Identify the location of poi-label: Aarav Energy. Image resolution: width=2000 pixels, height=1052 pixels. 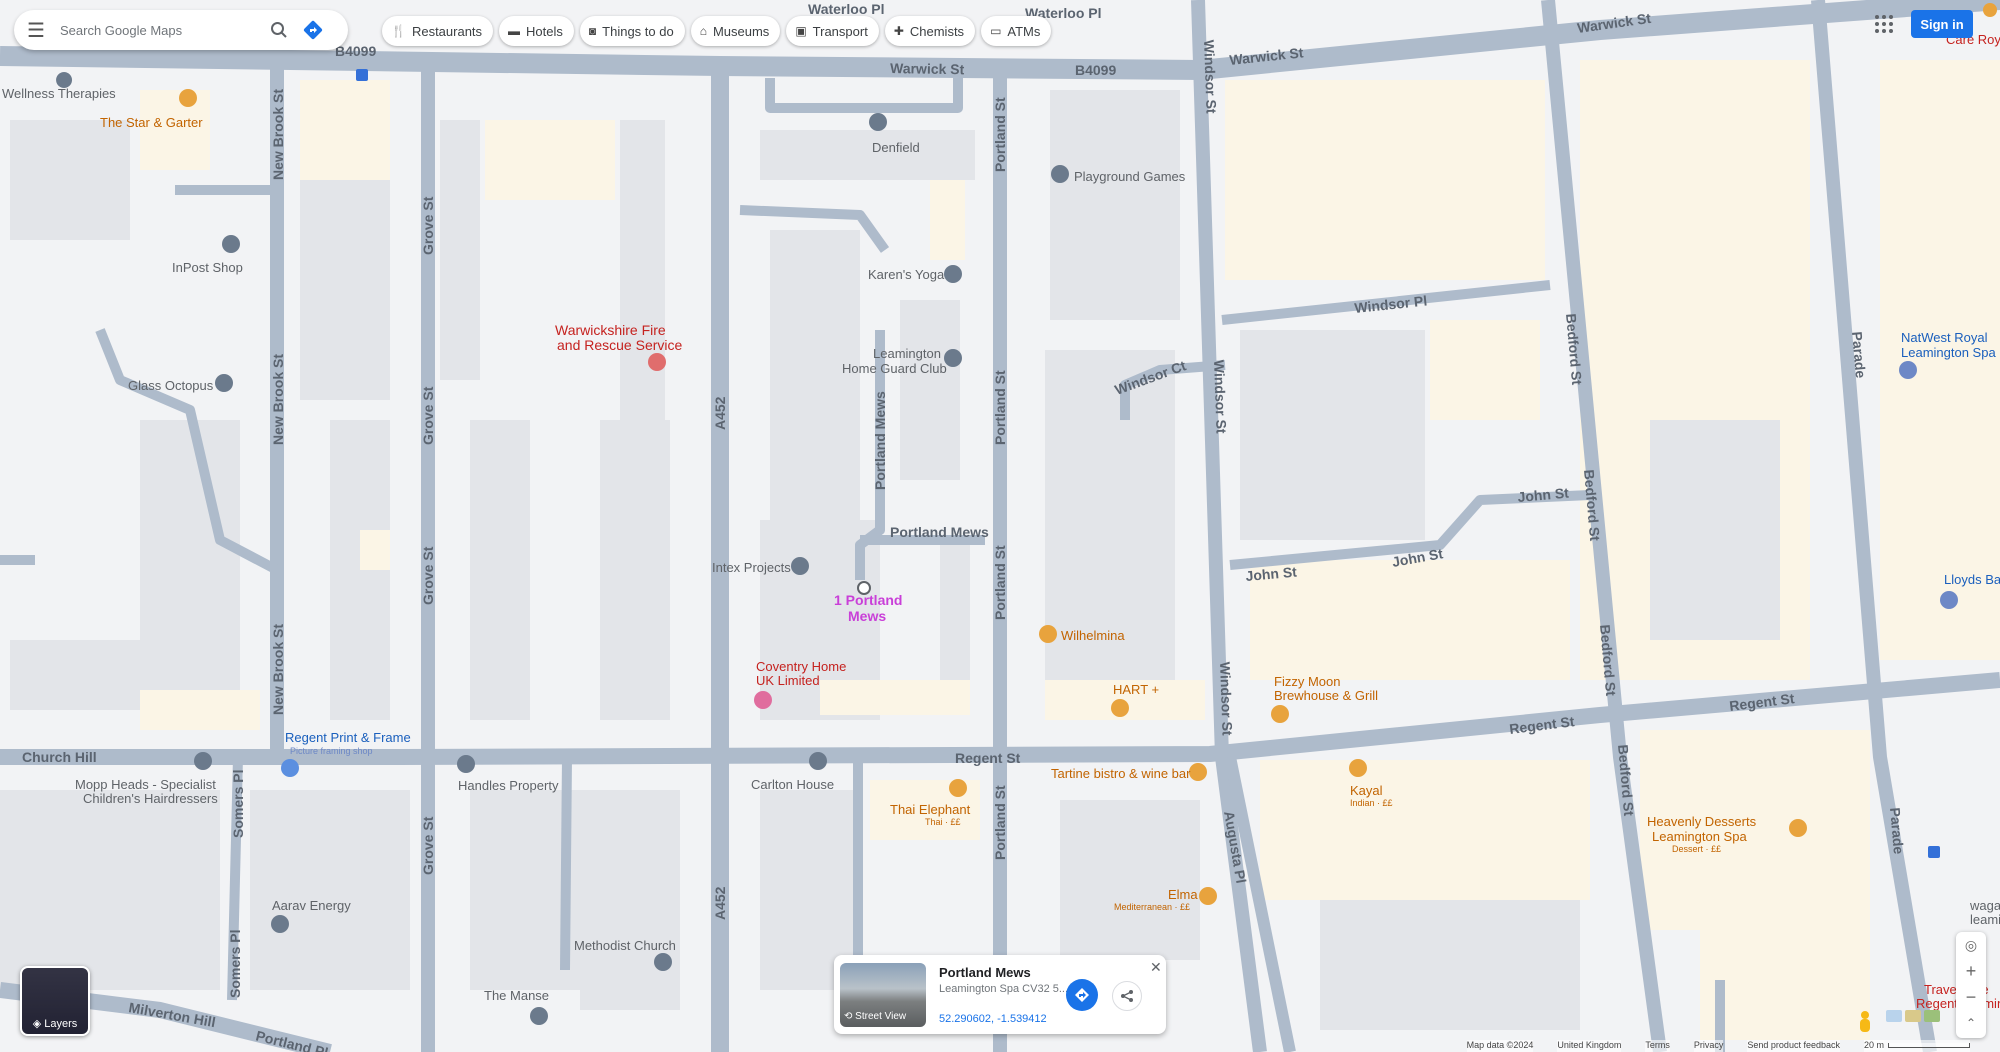
(311, 905).